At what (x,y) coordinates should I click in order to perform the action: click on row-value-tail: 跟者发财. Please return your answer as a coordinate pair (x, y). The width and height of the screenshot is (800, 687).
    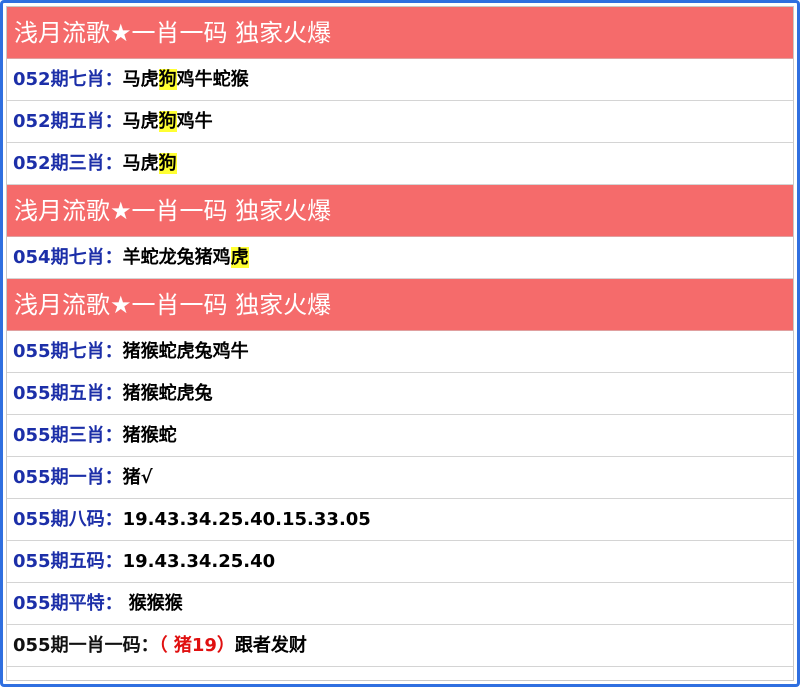
    Looking at the image, I should click on (270, 645).